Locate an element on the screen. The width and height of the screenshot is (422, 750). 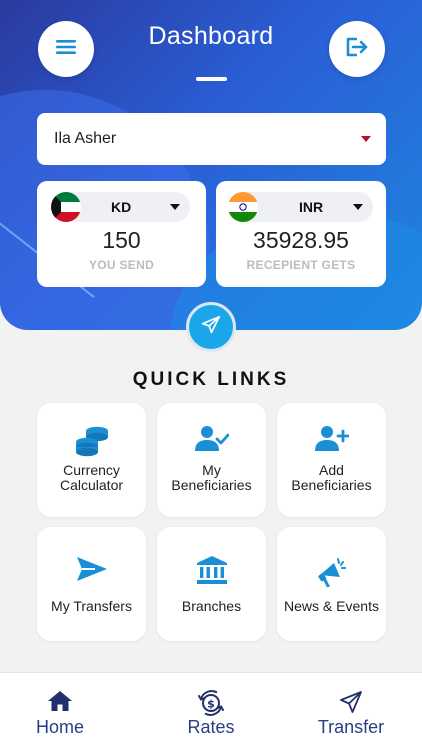
send-icon is located at coordinates (351, 702).